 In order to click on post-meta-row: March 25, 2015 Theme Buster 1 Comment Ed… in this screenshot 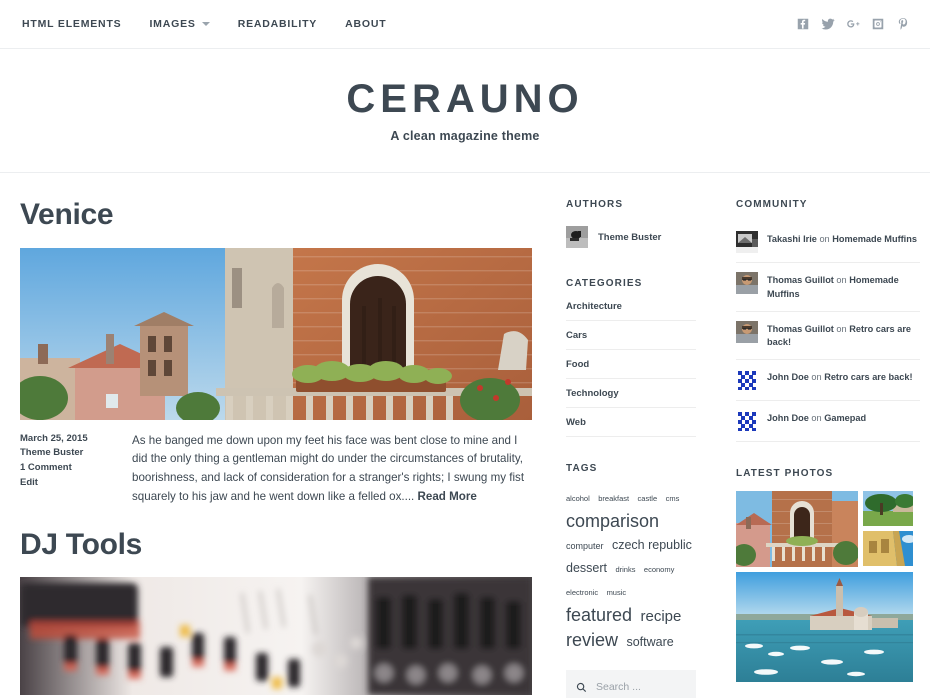, I will do `click(276, 469)`.